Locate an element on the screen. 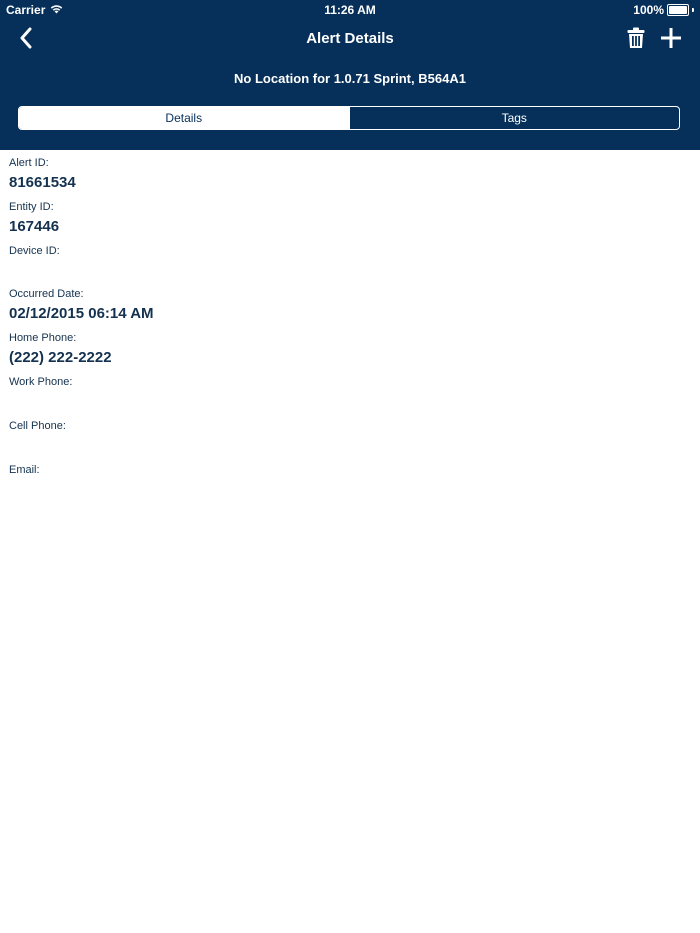  field-label: Device ID: is located at coordinates (34, 250).